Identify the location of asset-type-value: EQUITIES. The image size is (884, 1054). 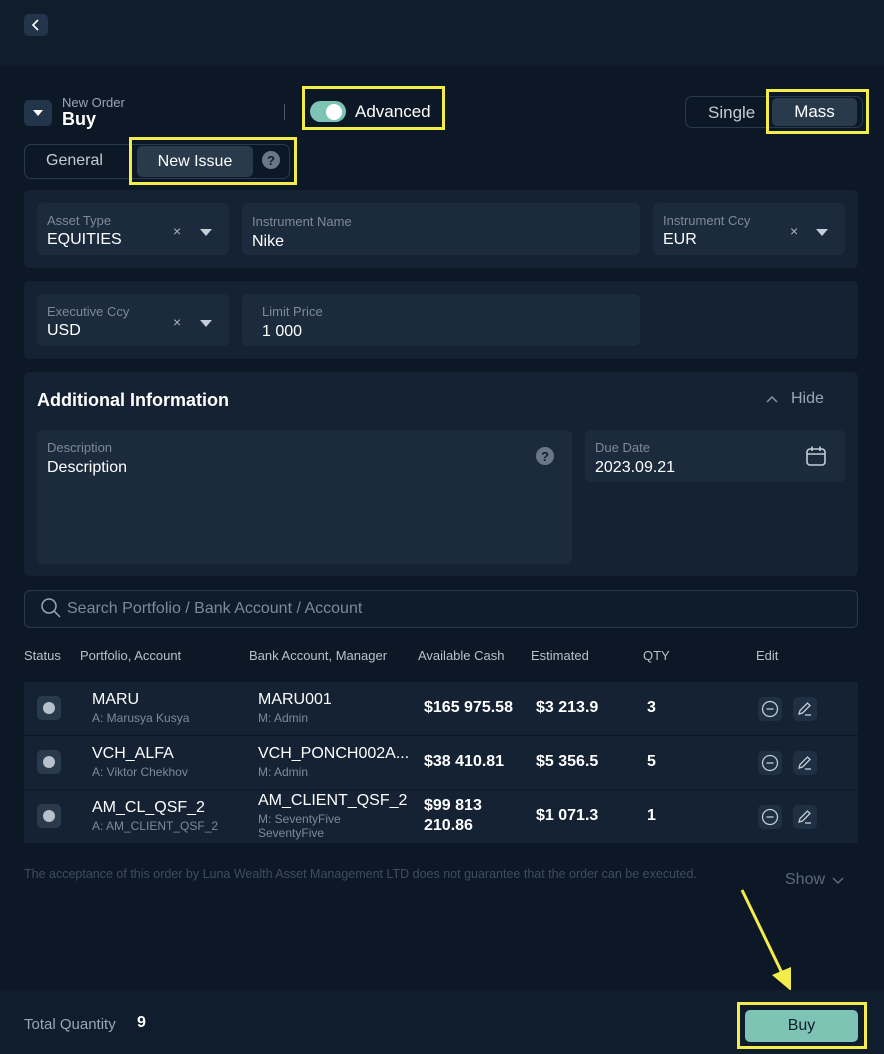
(84, 239).